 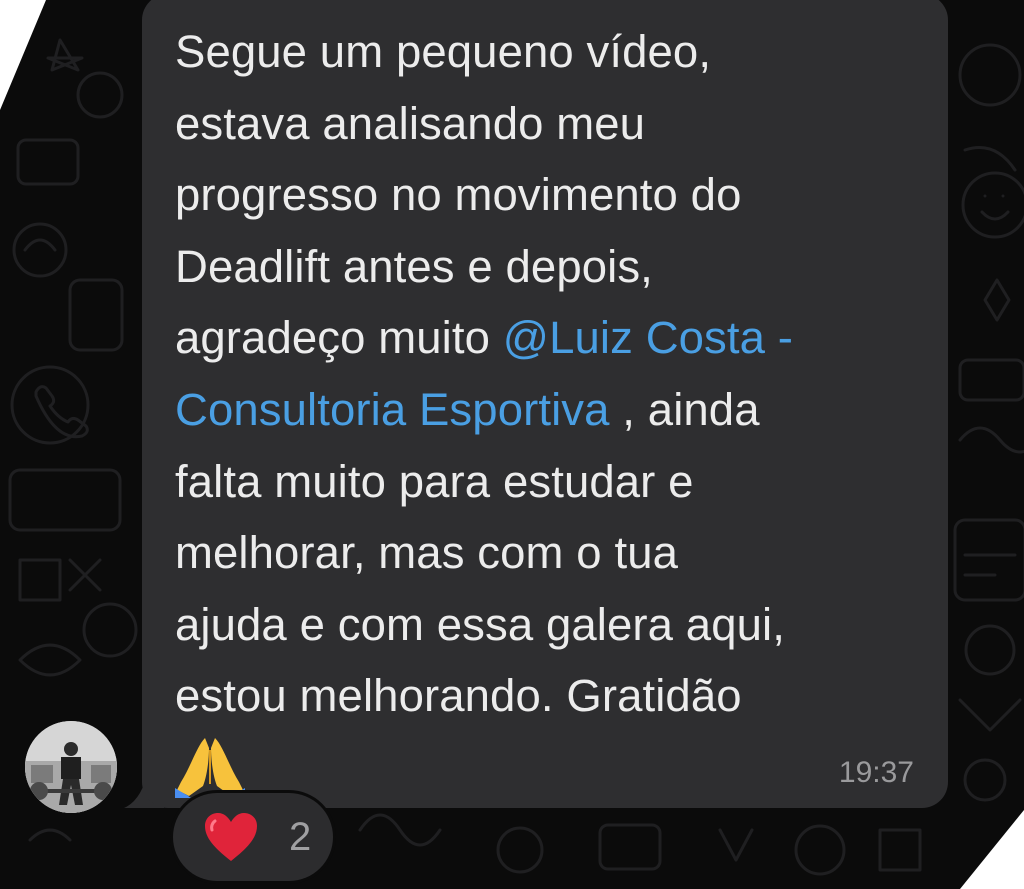 What do you see at coordinates (526, 338) in the screenshot?
I see `mention-at-sign: @` at bounding box center [526, 338].